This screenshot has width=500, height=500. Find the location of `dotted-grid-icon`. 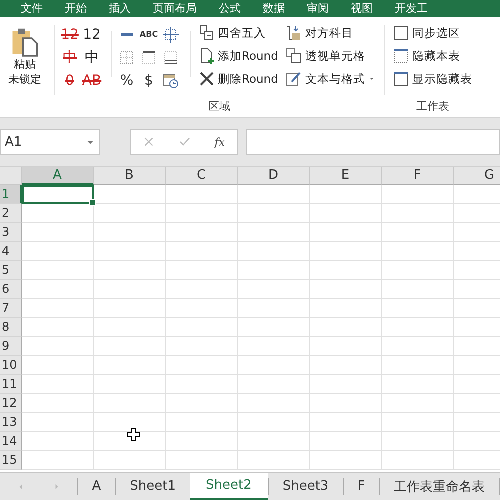

dotted-grid-icon is located at coordinates (127, 58).